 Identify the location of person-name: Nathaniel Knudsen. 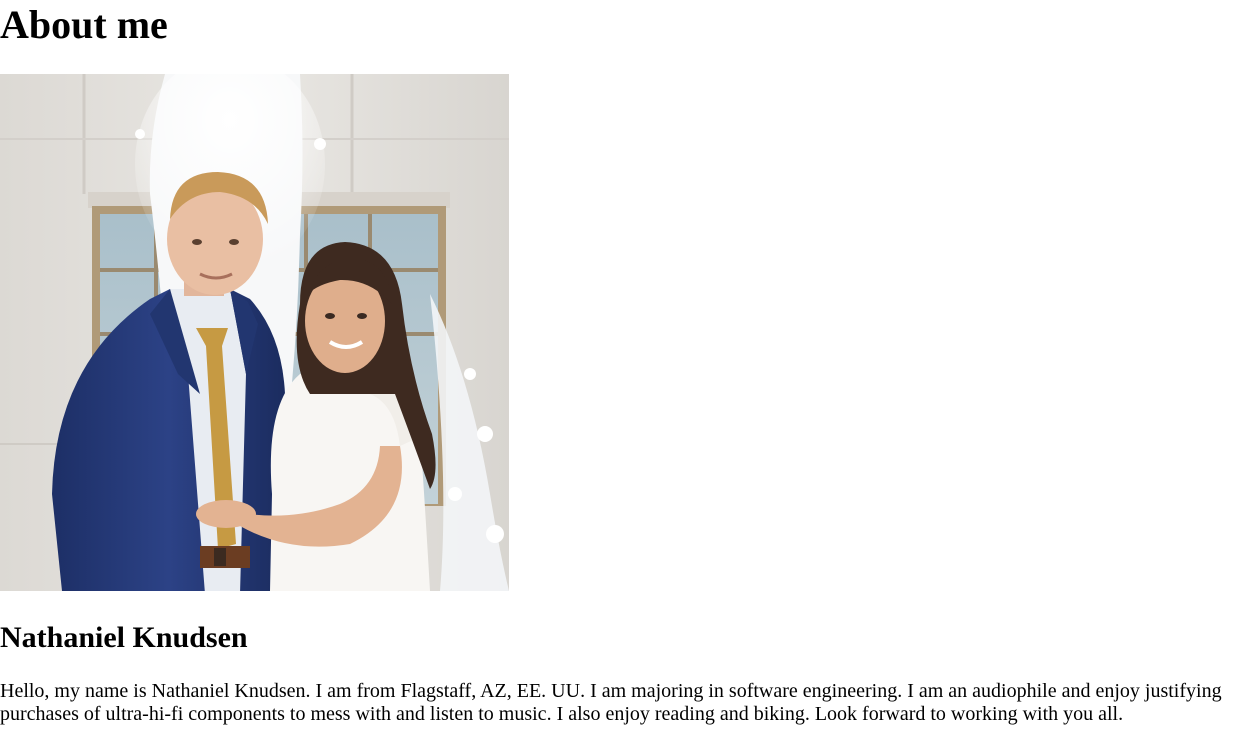
(124, 637).